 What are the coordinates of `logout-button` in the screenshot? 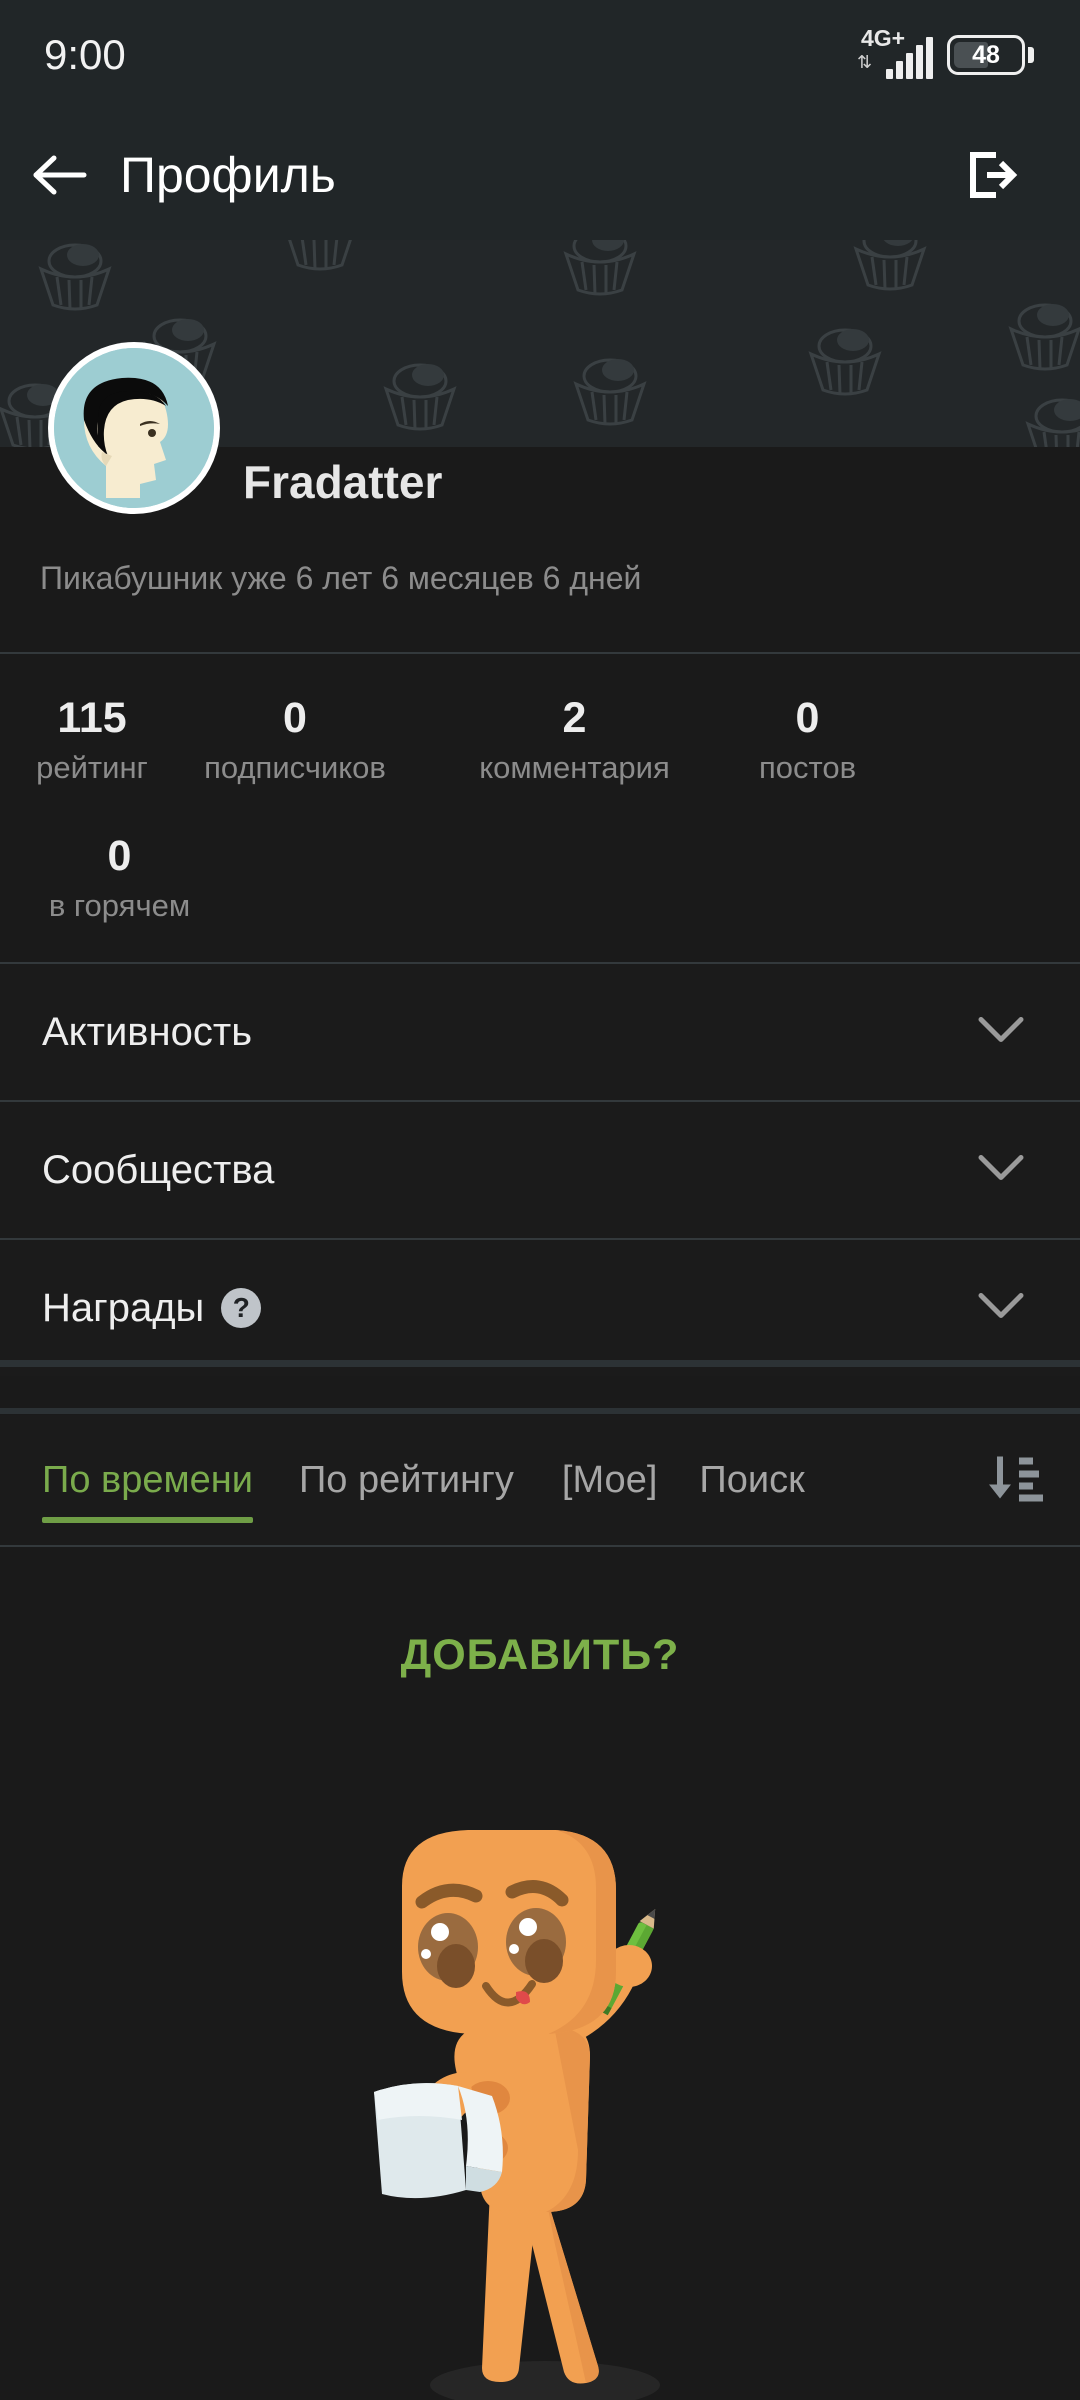 It's located at (991, 175).